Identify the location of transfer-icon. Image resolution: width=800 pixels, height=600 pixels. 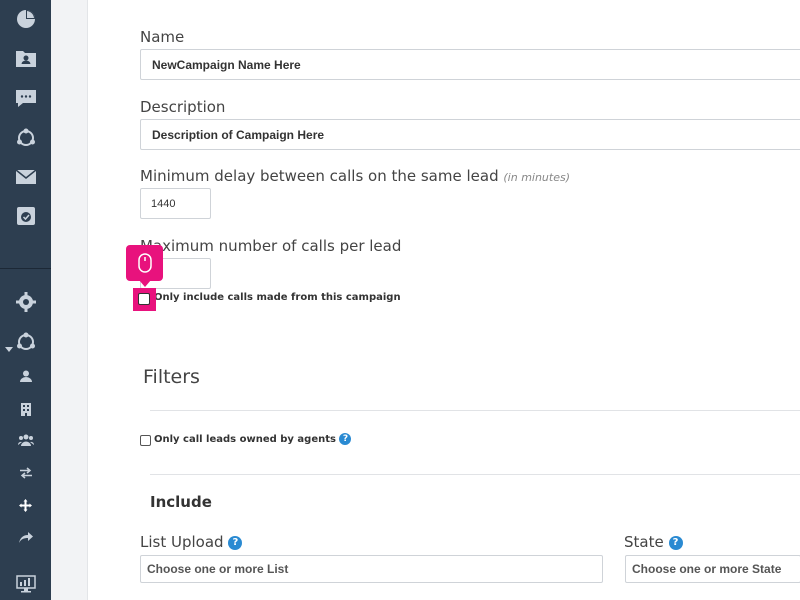
(25, 473).